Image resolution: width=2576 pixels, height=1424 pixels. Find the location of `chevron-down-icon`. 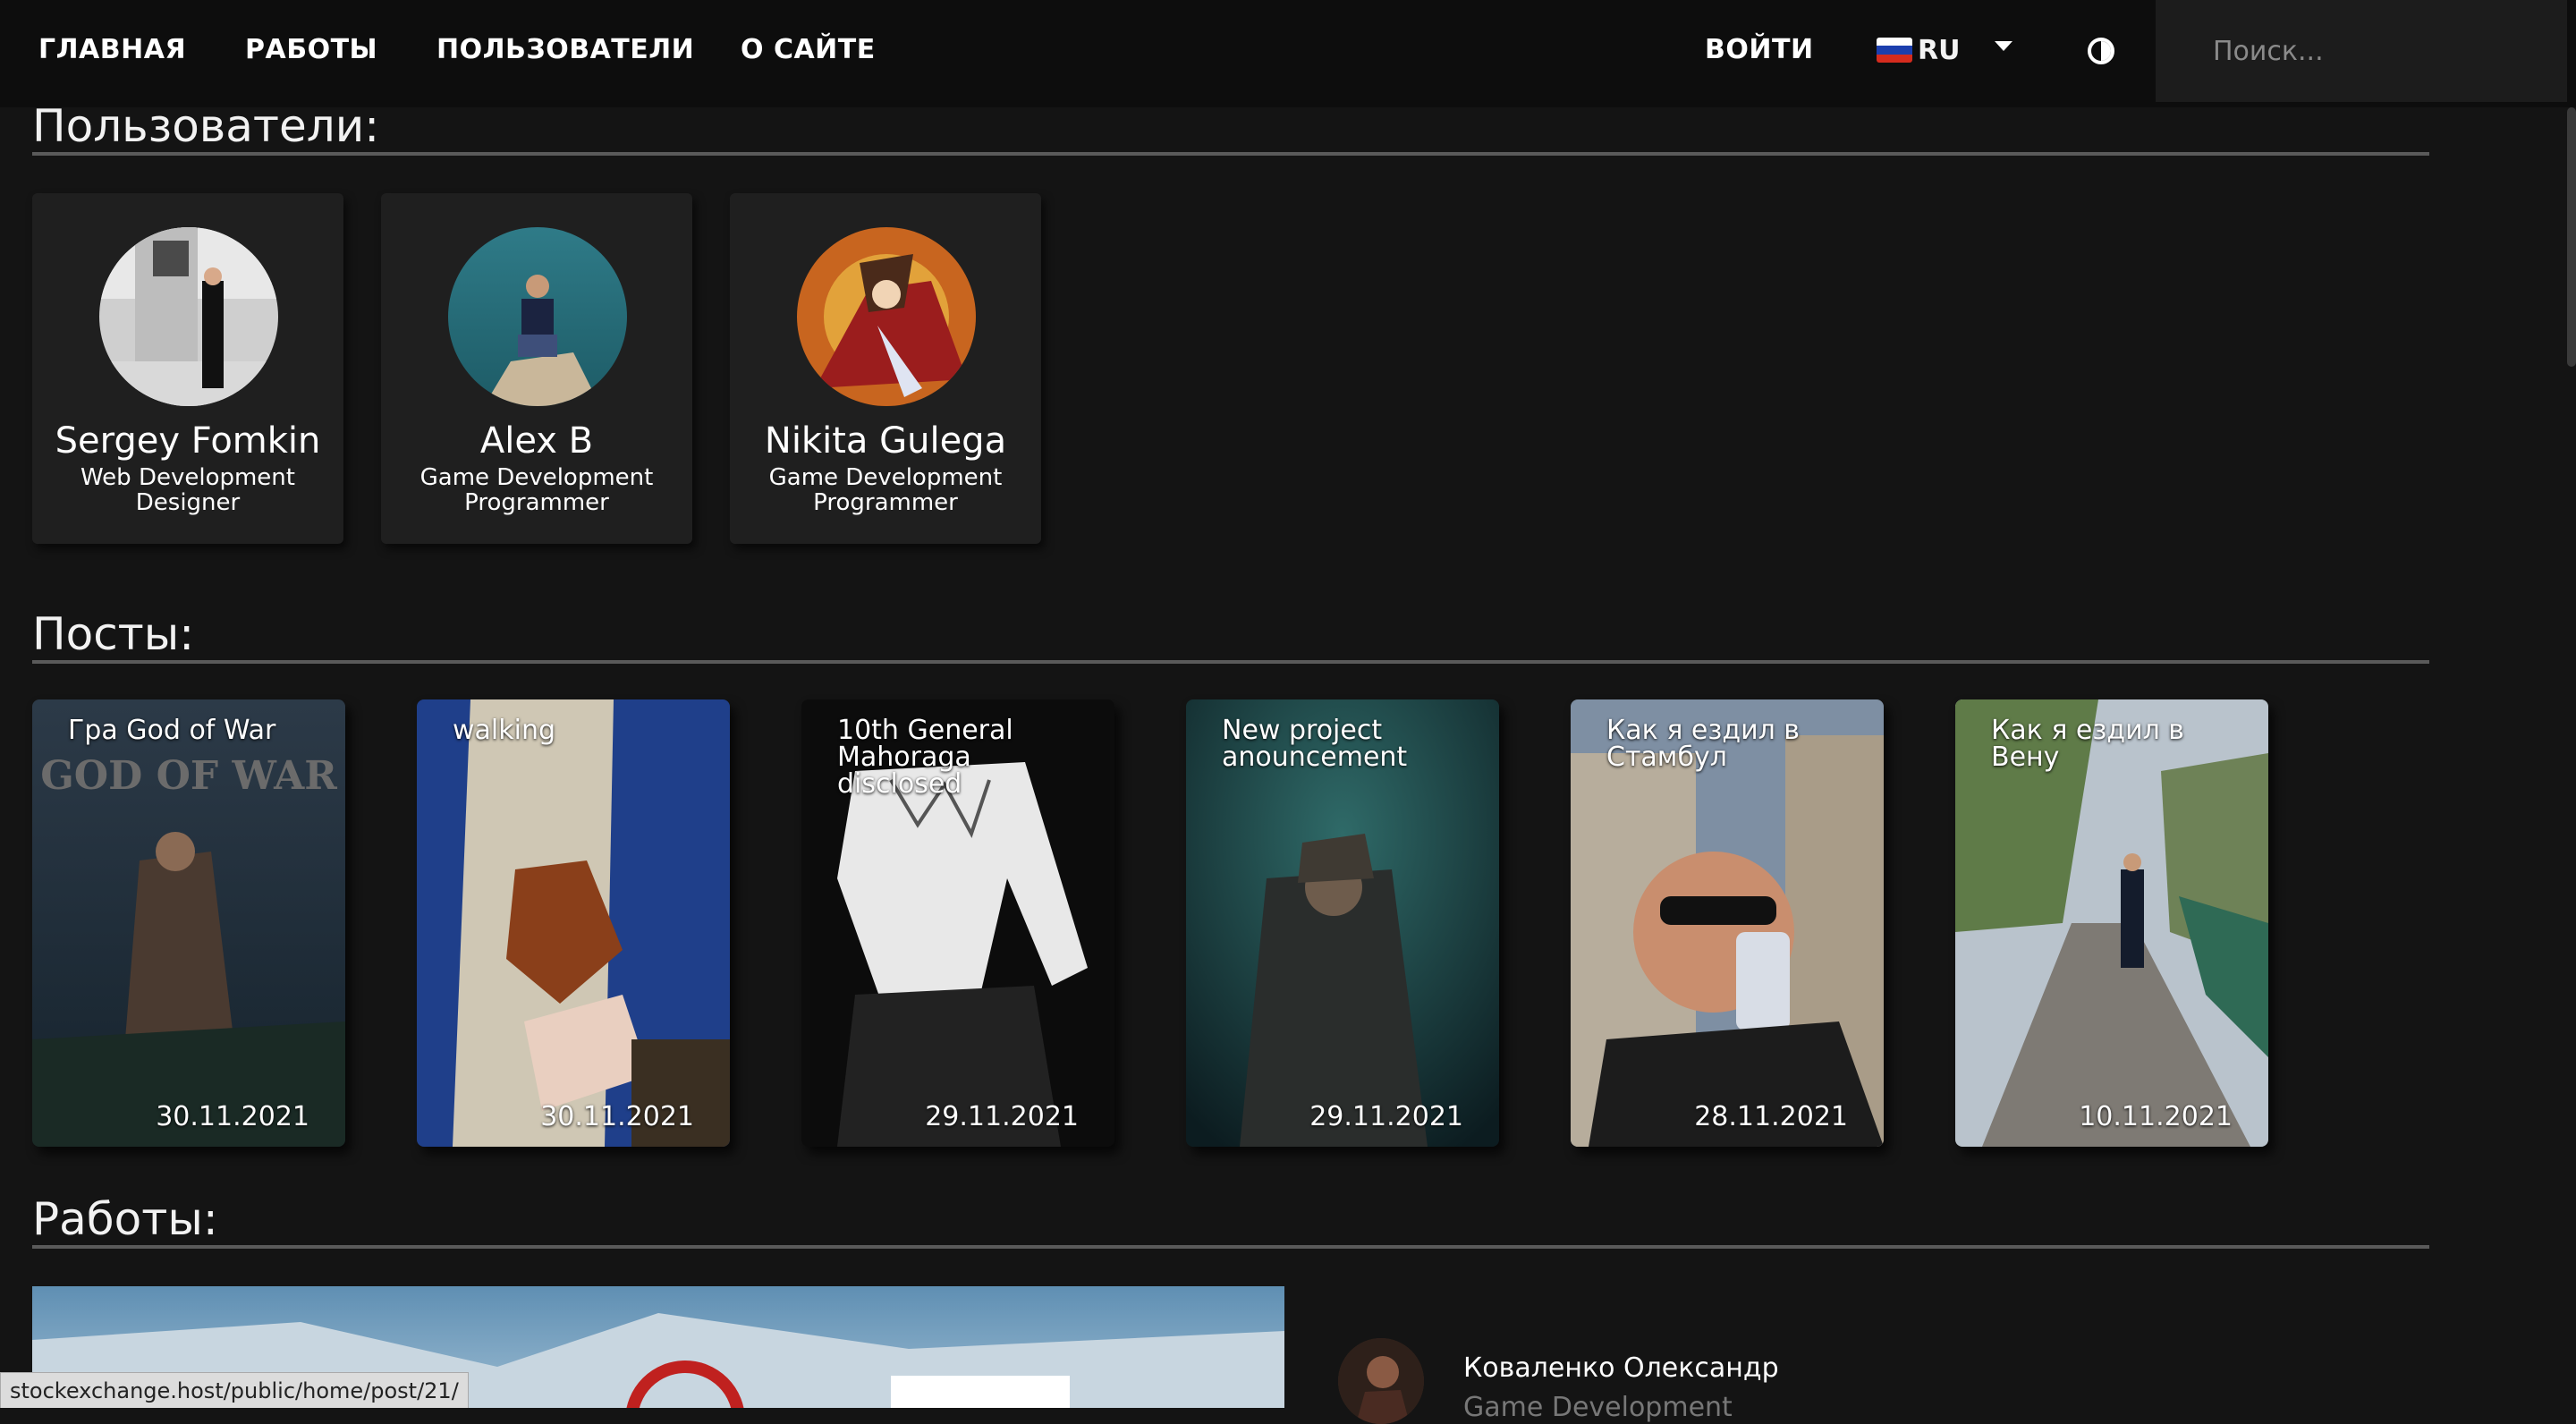

chevron-down-icon is located at coordinates (2003, 46).